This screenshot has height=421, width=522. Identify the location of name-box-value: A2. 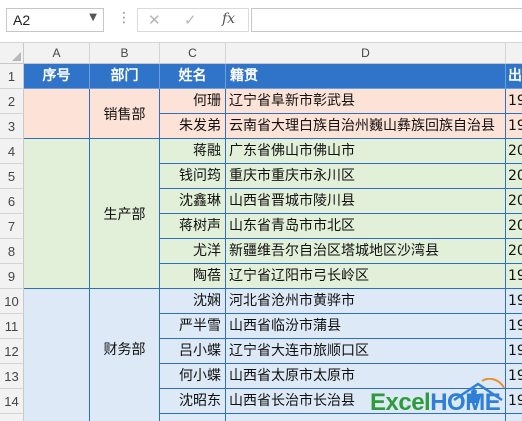
(22, 20).